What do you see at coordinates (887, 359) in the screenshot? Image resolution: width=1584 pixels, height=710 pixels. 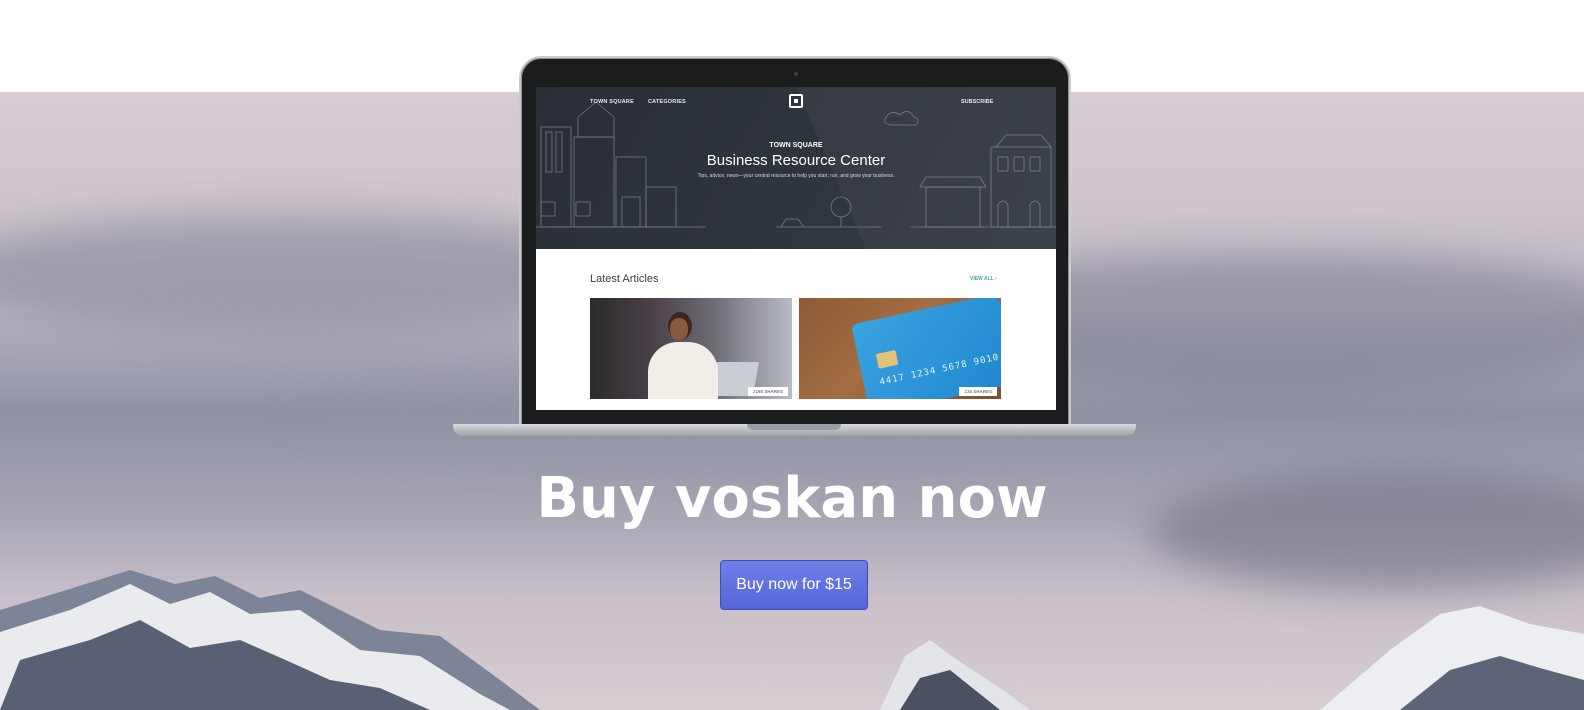 I see `chip-icon` at bounding box center [887, 359].